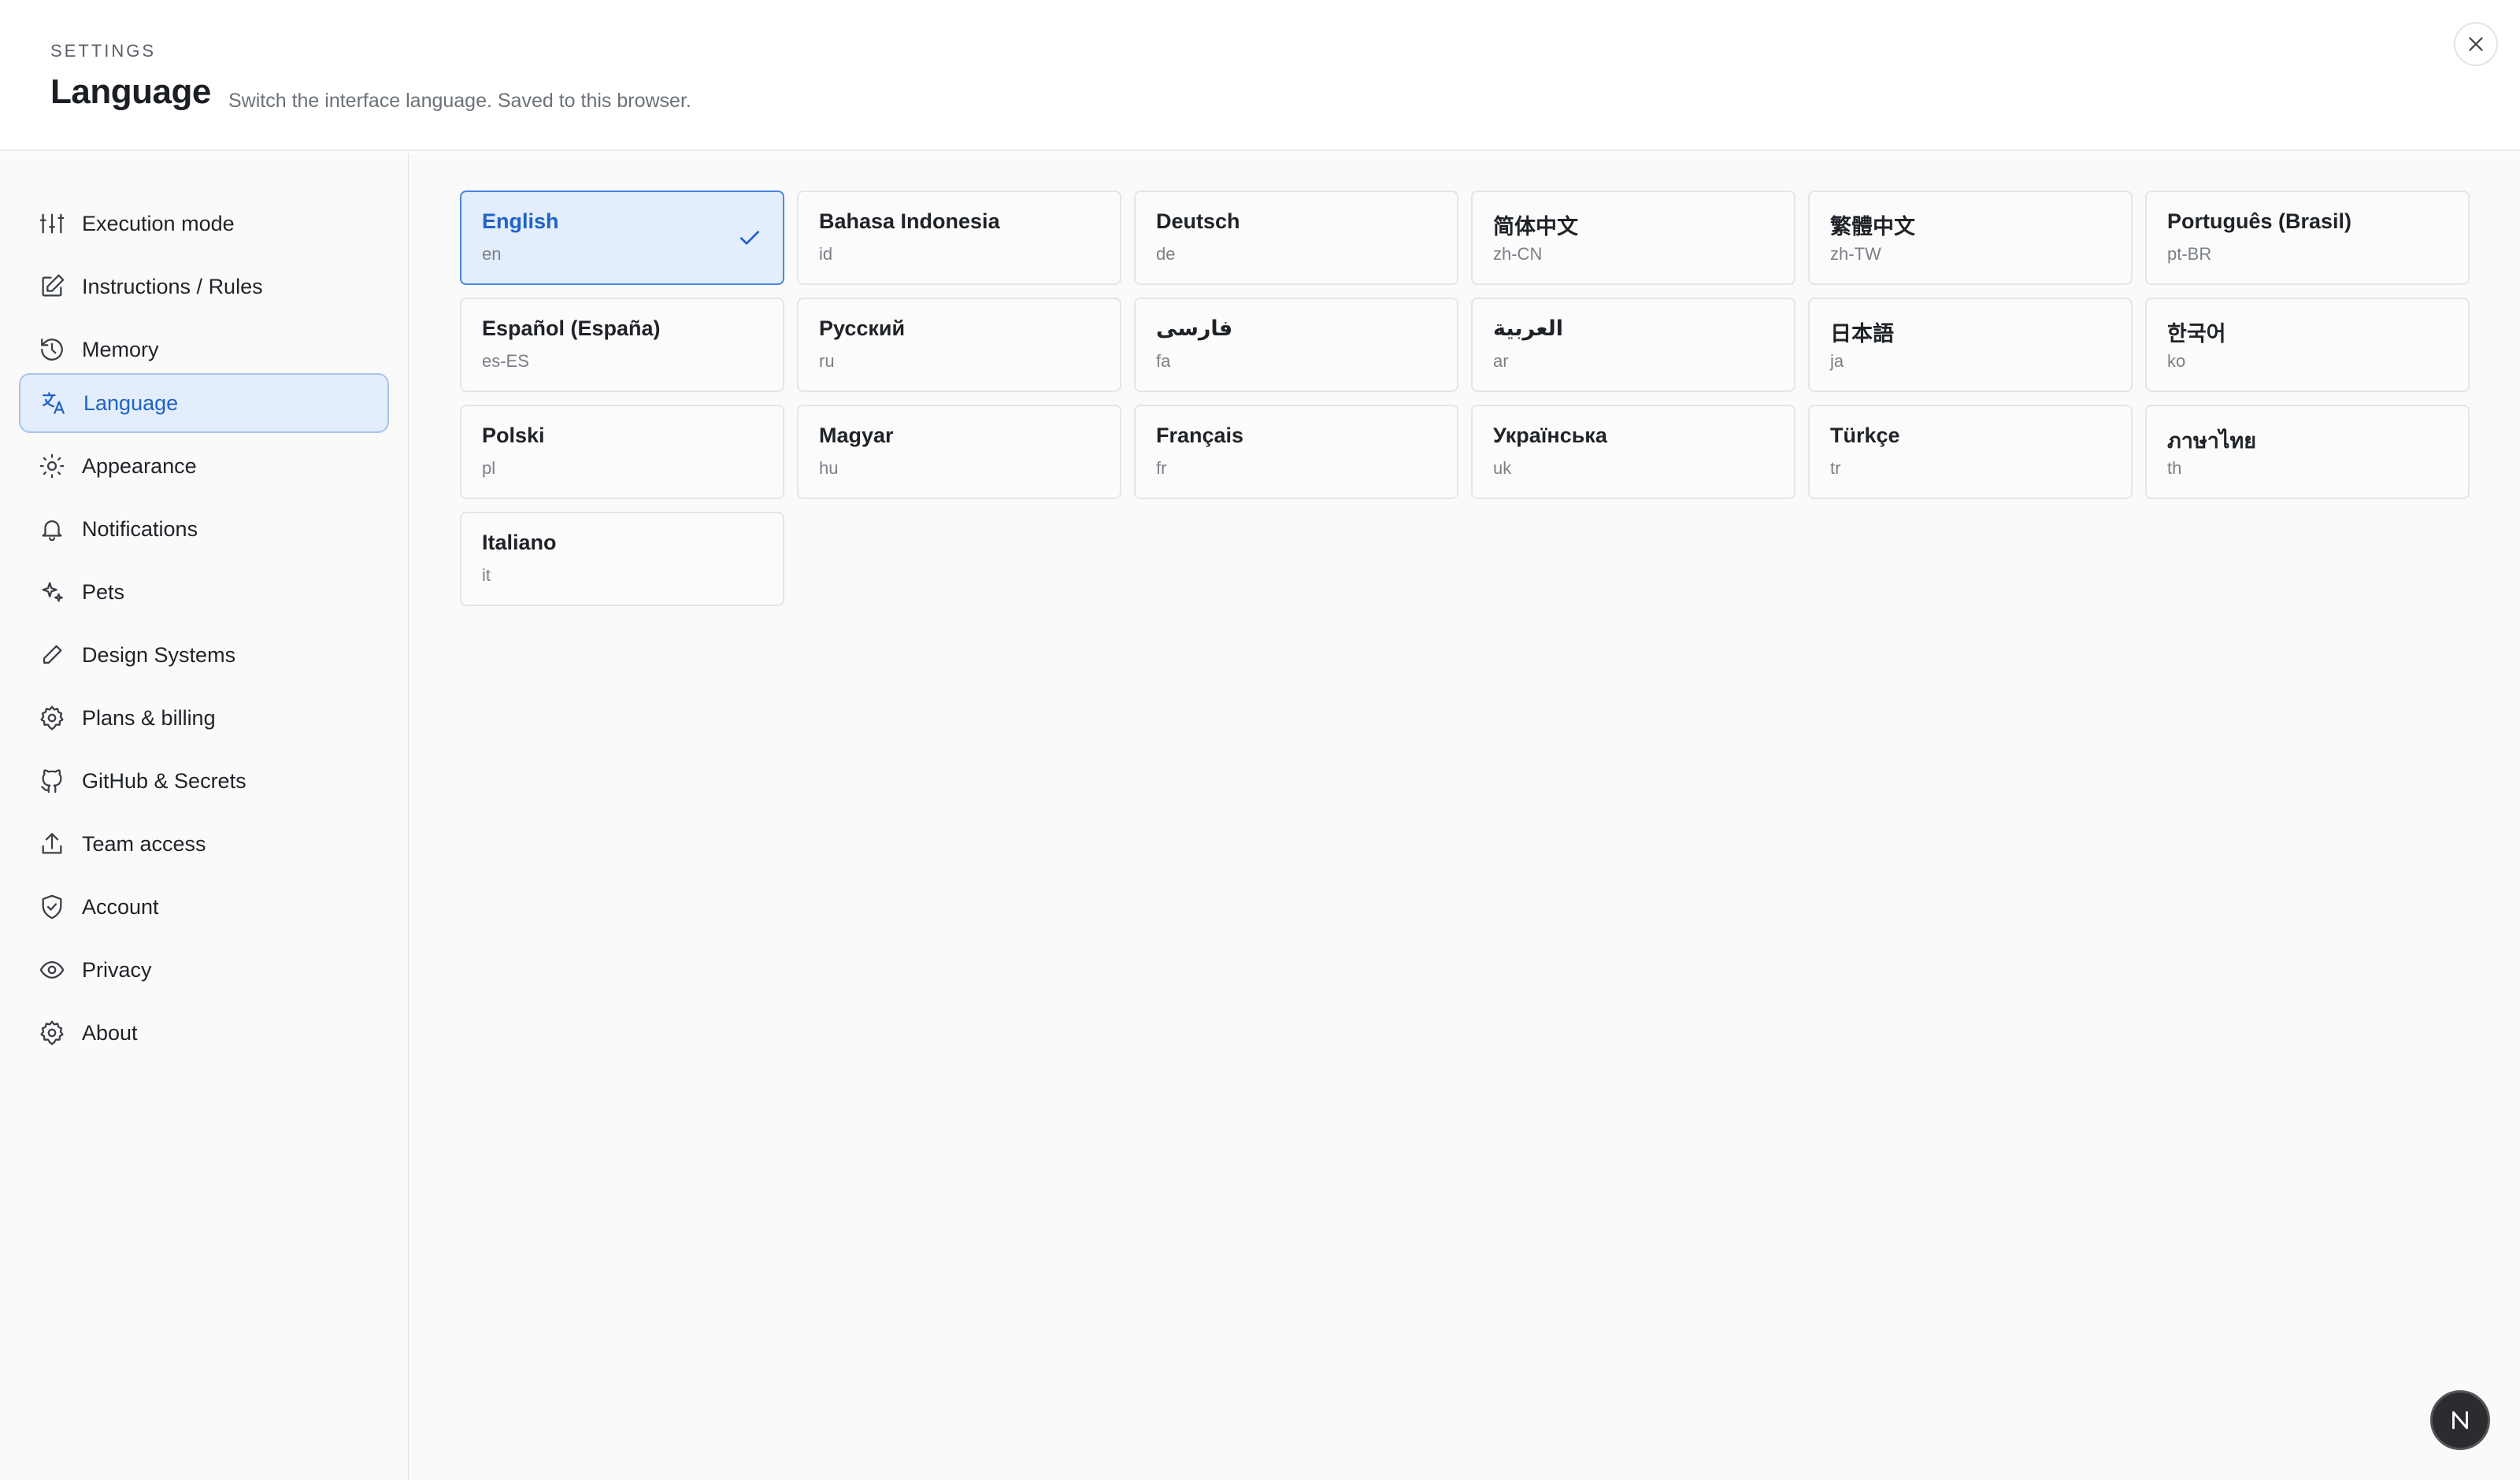 Image resolution: width=2520 pixels, height=1480 pixels. Describe the element at coordinates (52, 286) in the screenshot. I see `edit-icon` at that location.